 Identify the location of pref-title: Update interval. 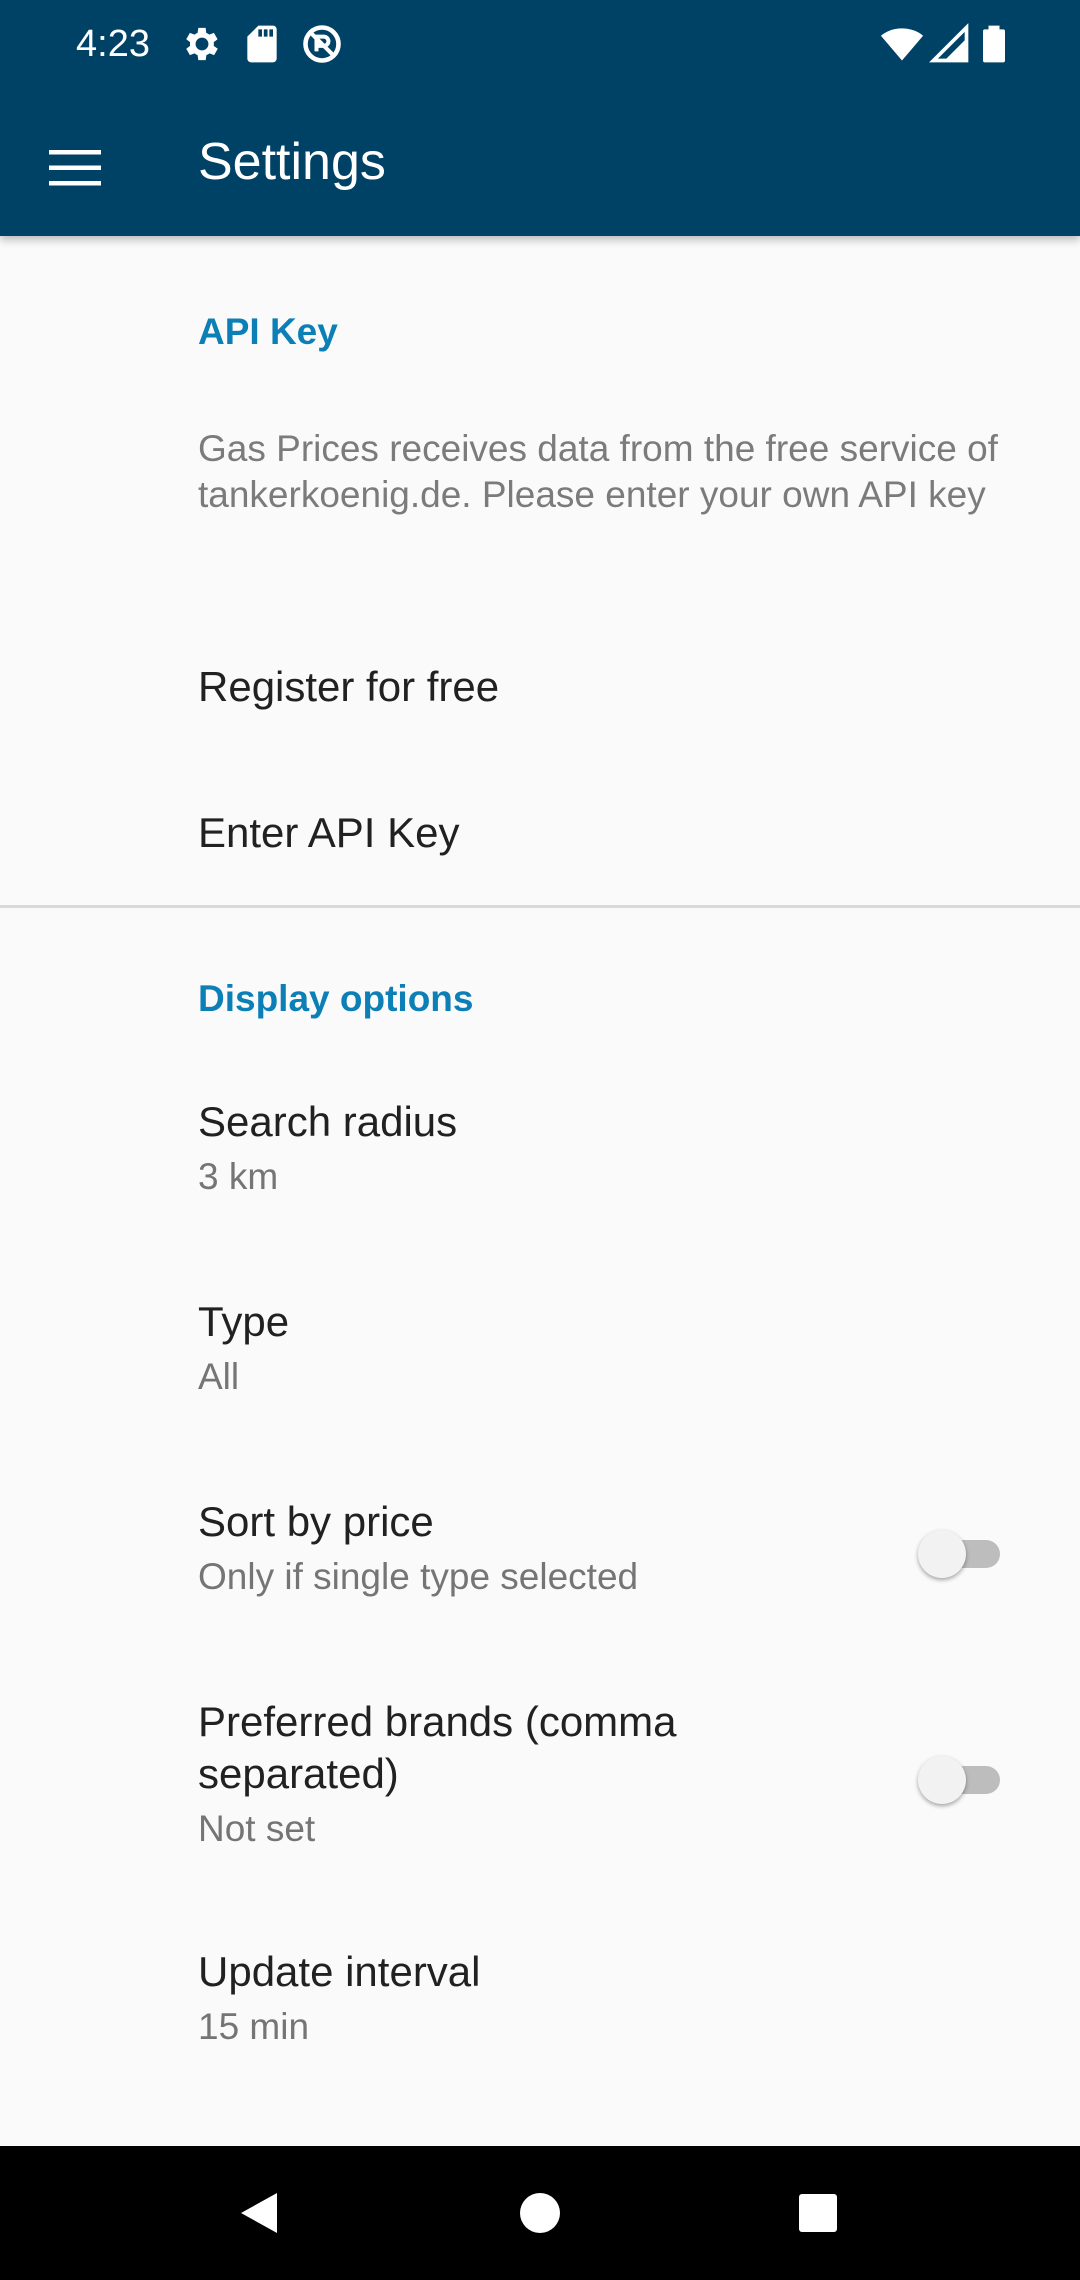
(339, 1971).